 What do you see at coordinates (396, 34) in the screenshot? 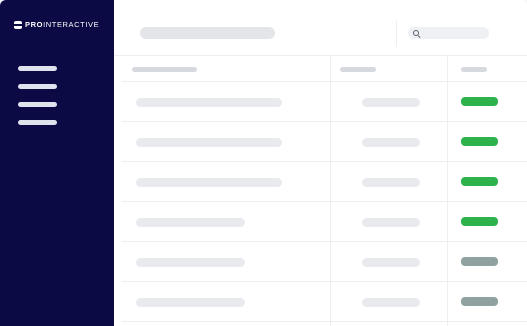
I see `topbar-divider` at bounding box center [396, 34].